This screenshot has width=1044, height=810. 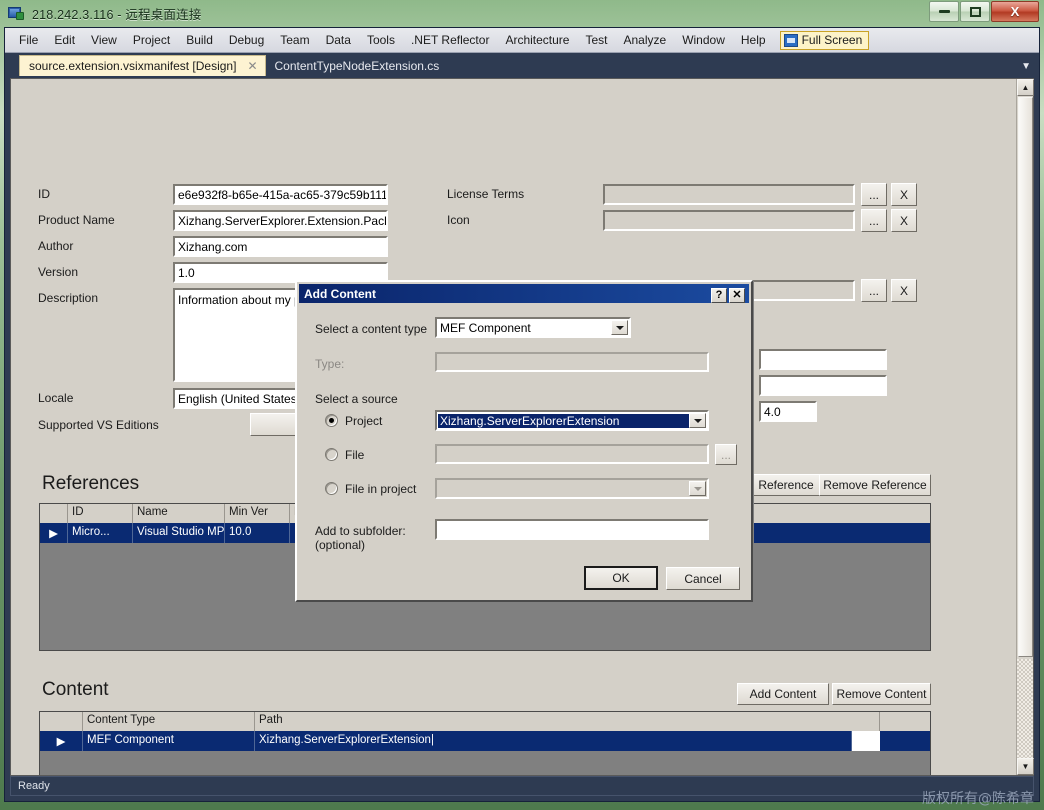 I want to click on menu-build: Build, so click(x=199, y=40).